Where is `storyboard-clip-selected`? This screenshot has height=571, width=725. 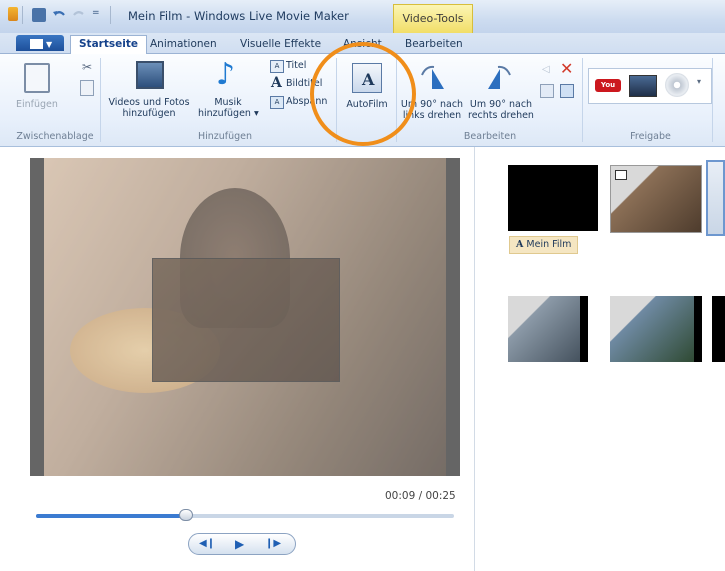
storyboard-clip-selected is located at coordinates (715, 198).